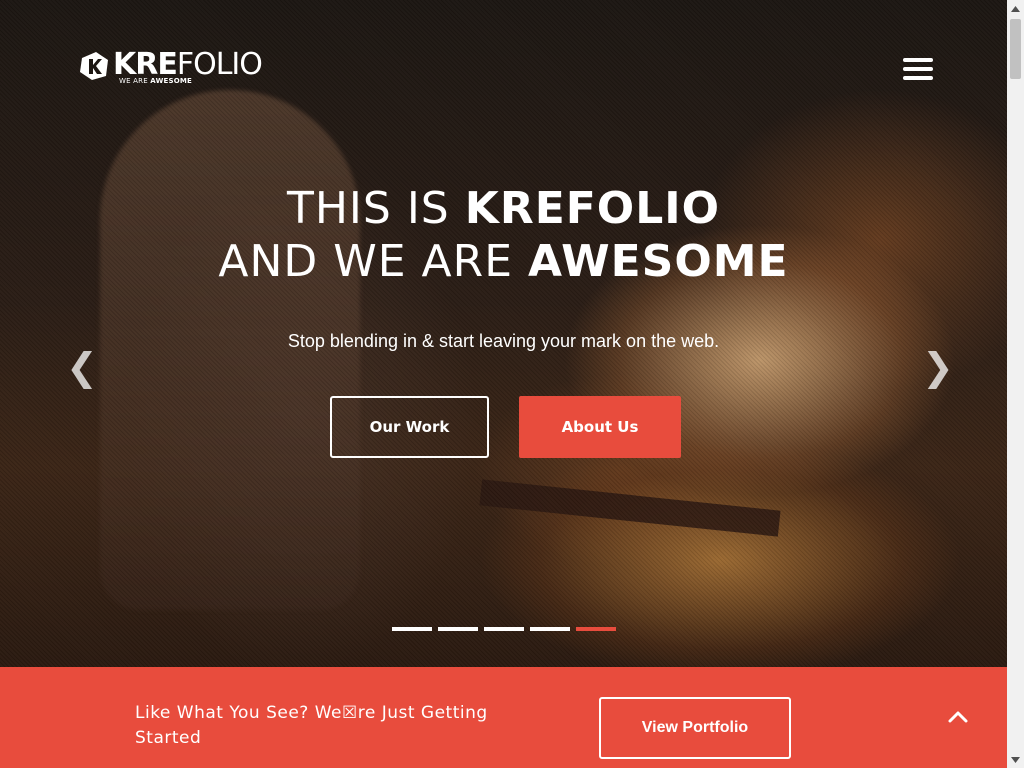 The image size is (1024, 768). Describe the element at coordinates (503, 261) in the screenshot. I see `hero-headline-line-2: AND WE ARE AWESOME` at that location.